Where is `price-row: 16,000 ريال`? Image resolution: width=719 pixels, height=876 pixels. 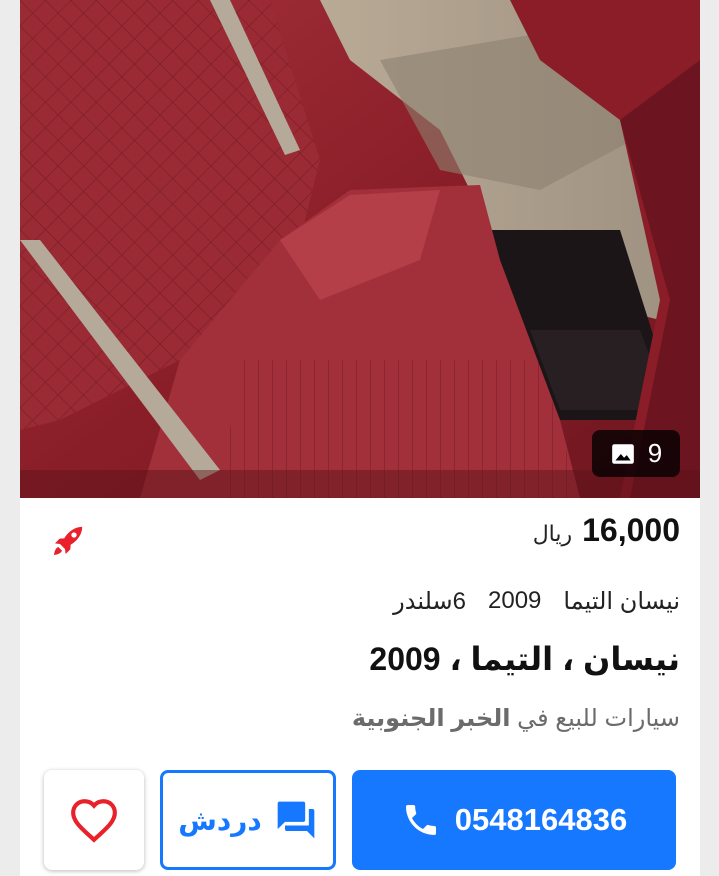 price-row: 16,000 ريال is located at coordinates (350, 534).